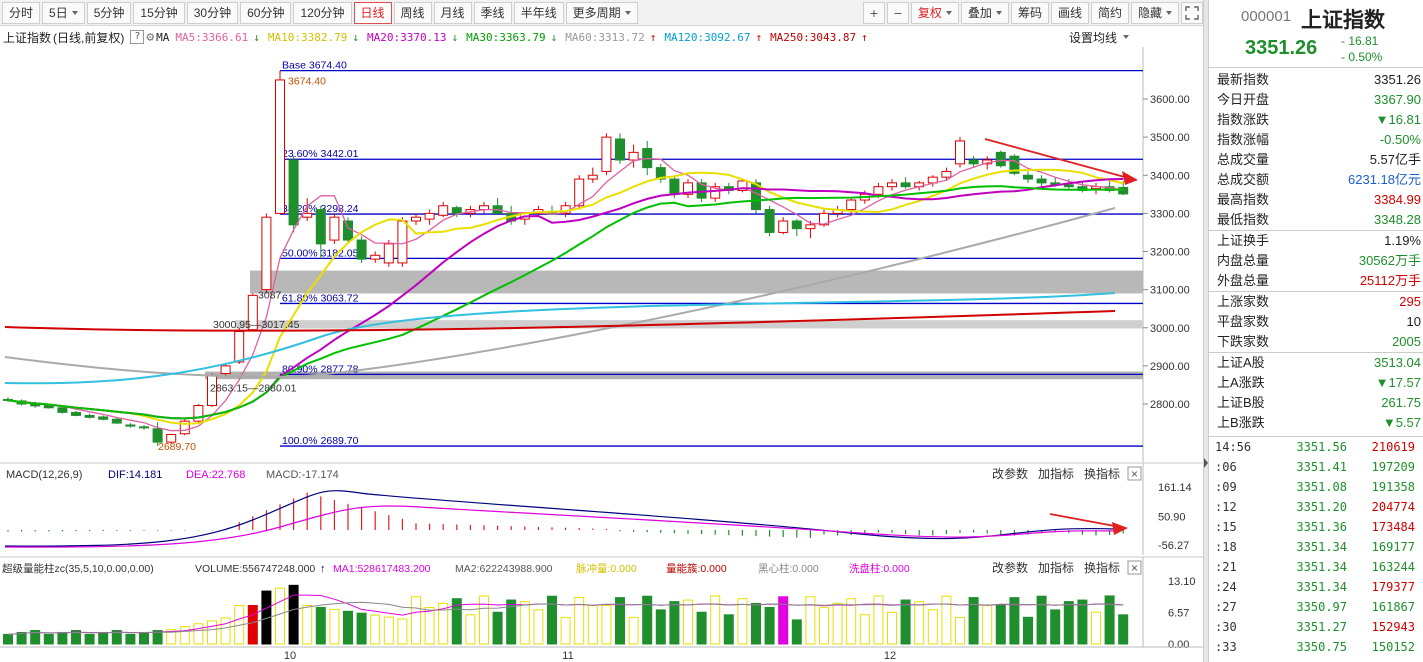 This screenshot has height=662, width=1423. I want to click on period-button-10: 季线, so click(492, 12).